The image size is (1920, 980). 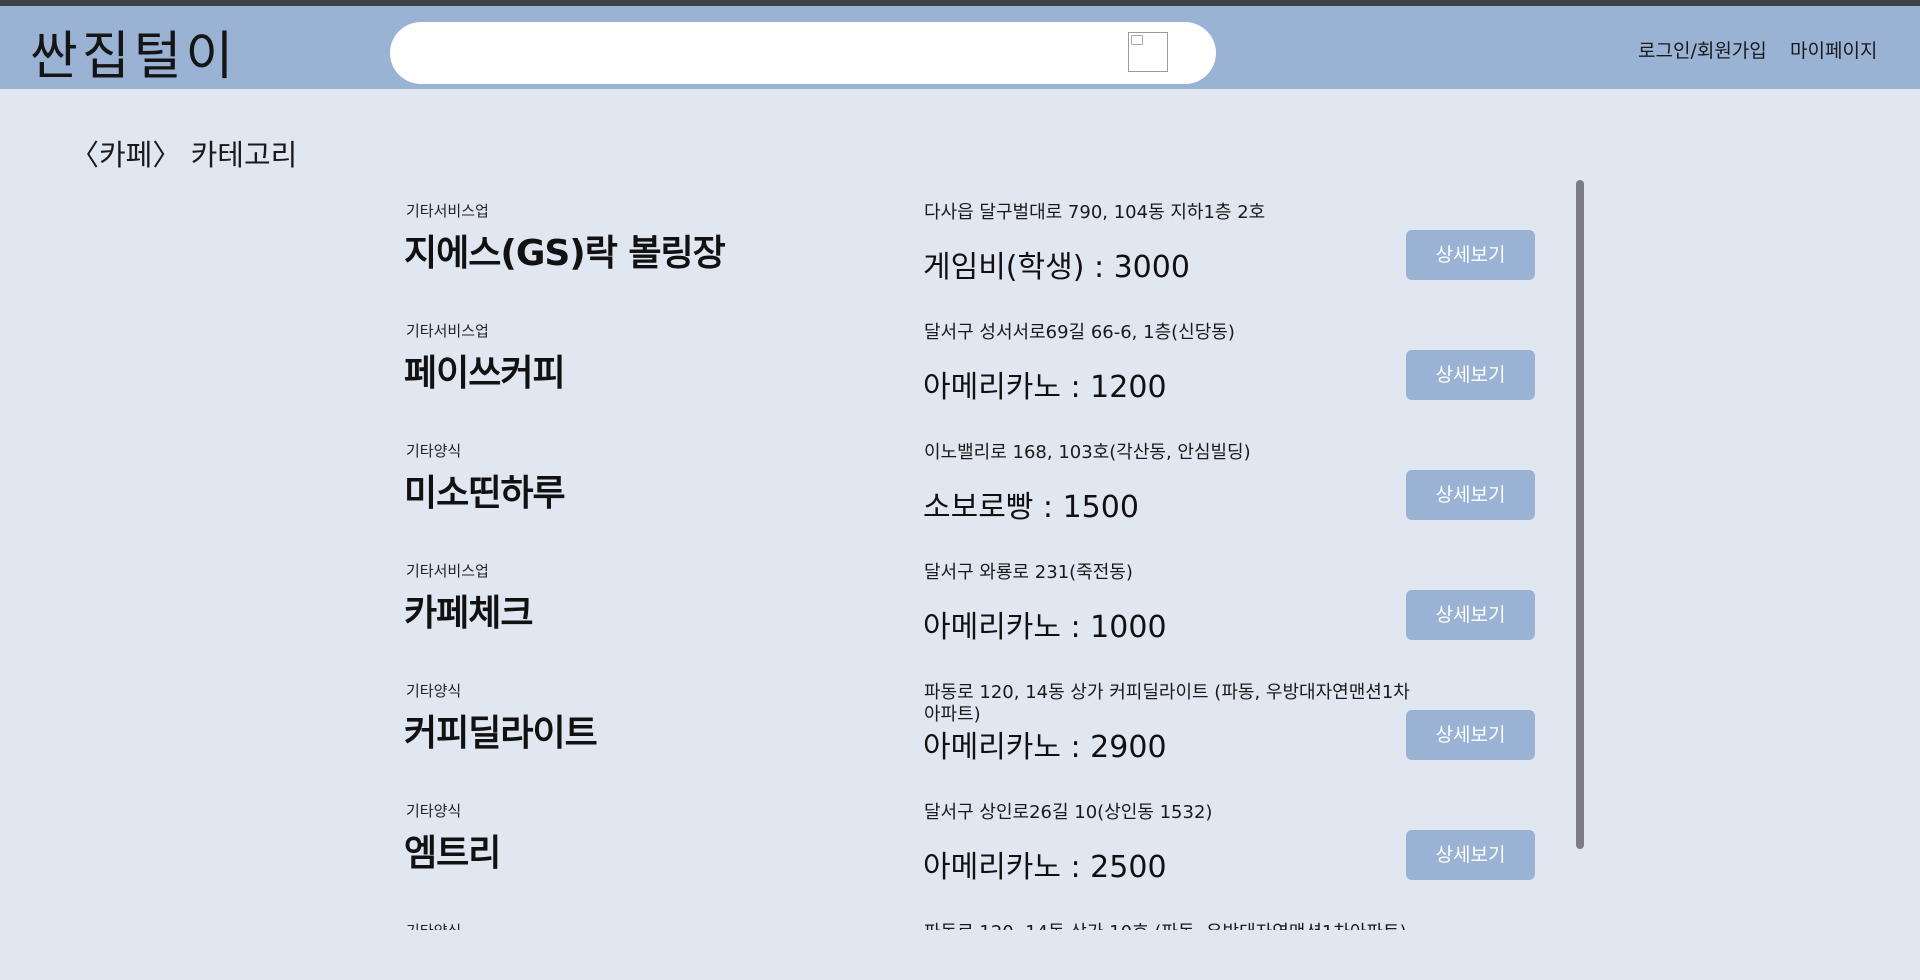 What do you see at coordinates (468, 613) in the screenshot?
I see `item-name: 카페체크` at bounding box center [468, 613].